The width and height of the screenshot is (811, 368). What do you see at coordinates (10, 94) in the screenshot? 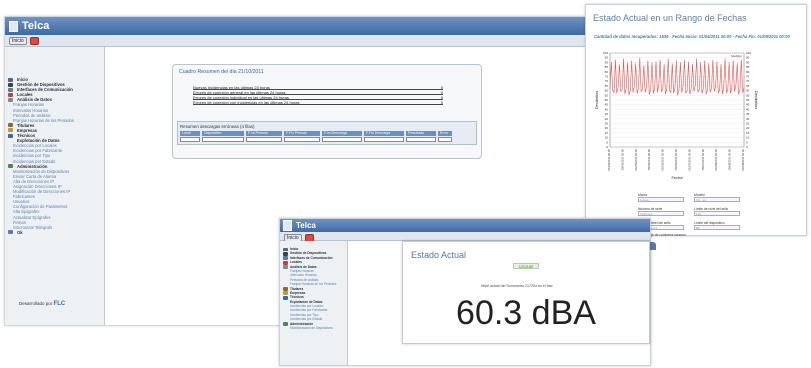
I see `building-icon` at bounding box center [10, 94].